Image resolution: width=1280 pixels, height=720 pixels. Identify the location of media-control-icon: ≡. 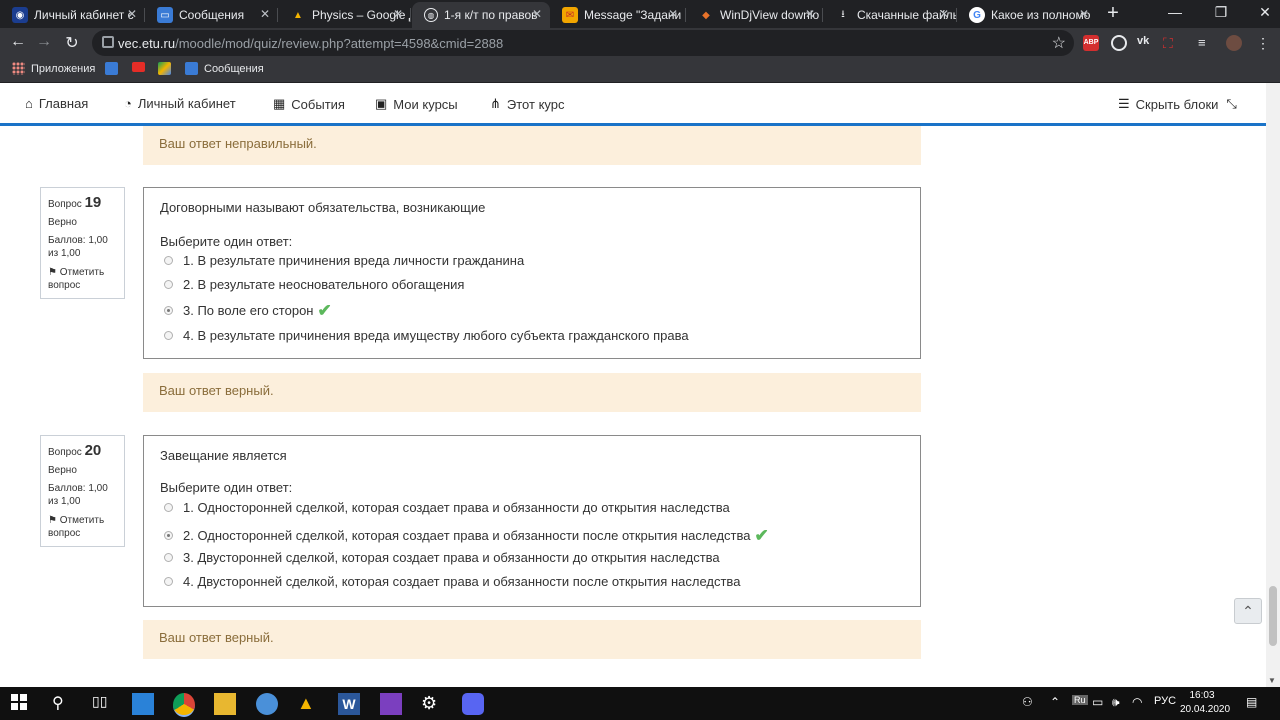
(1206, 43).